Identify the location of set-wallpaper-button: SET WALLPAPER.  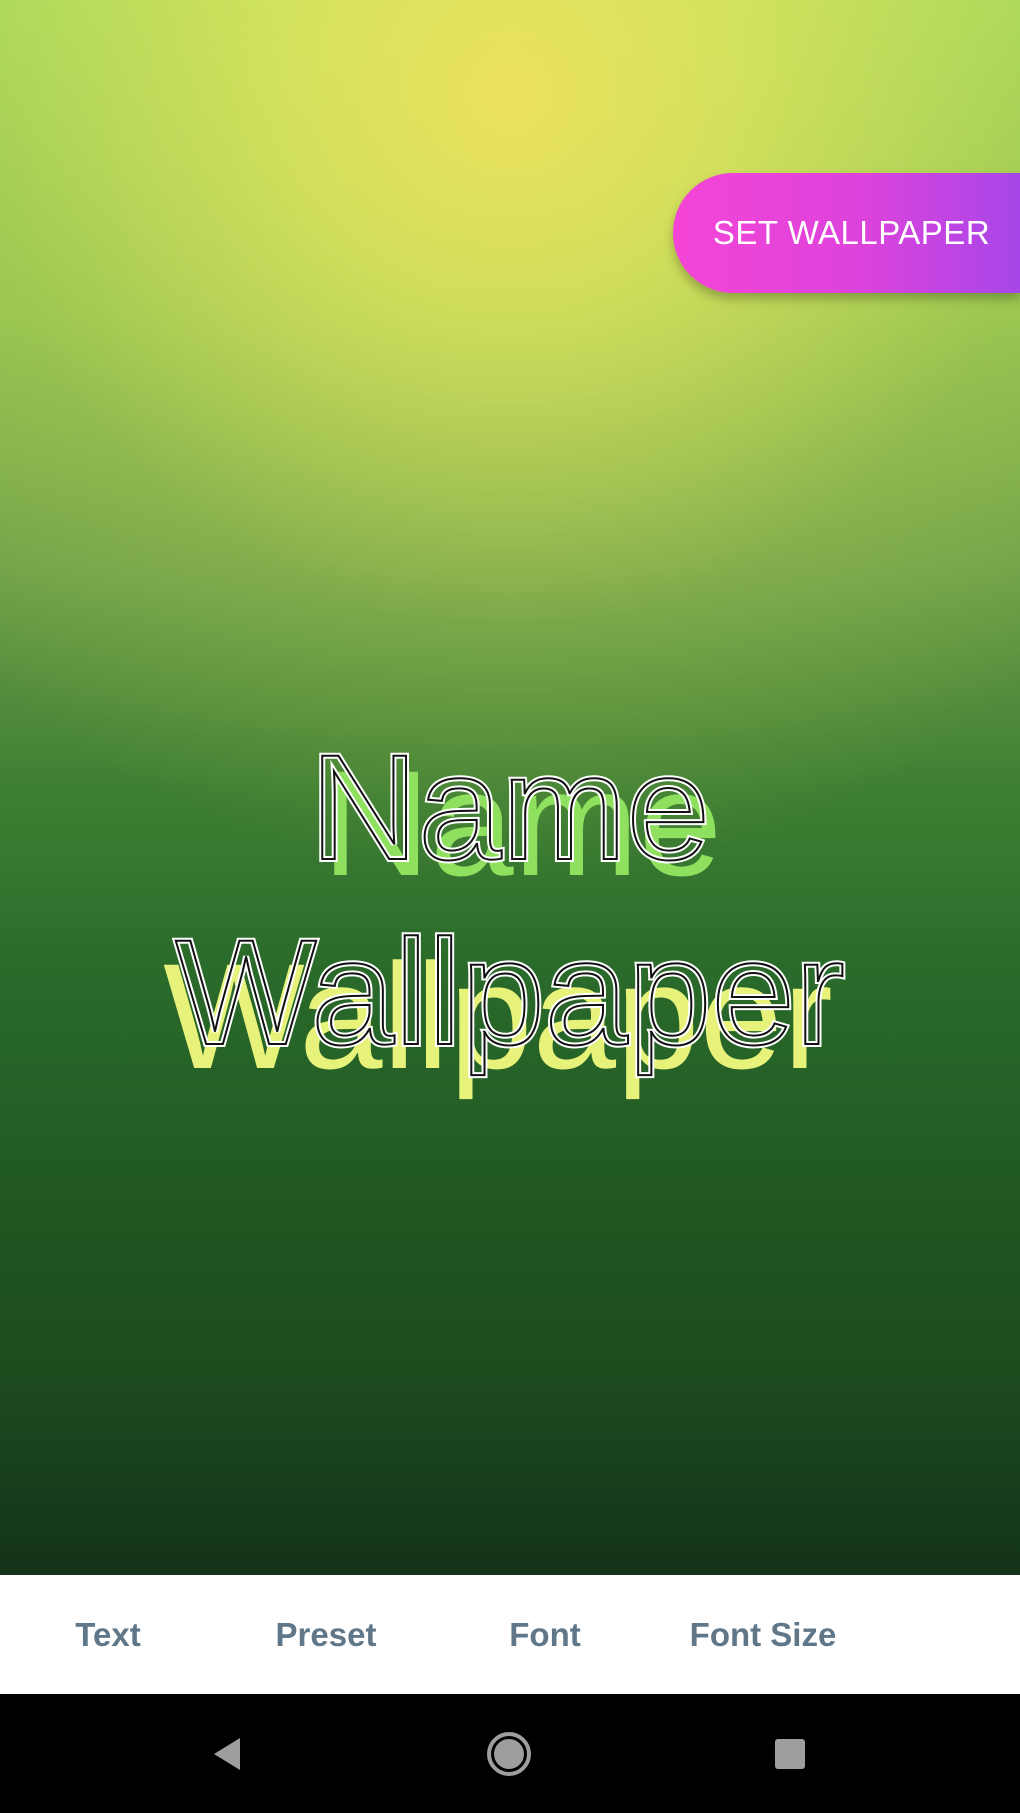
(846, 233).